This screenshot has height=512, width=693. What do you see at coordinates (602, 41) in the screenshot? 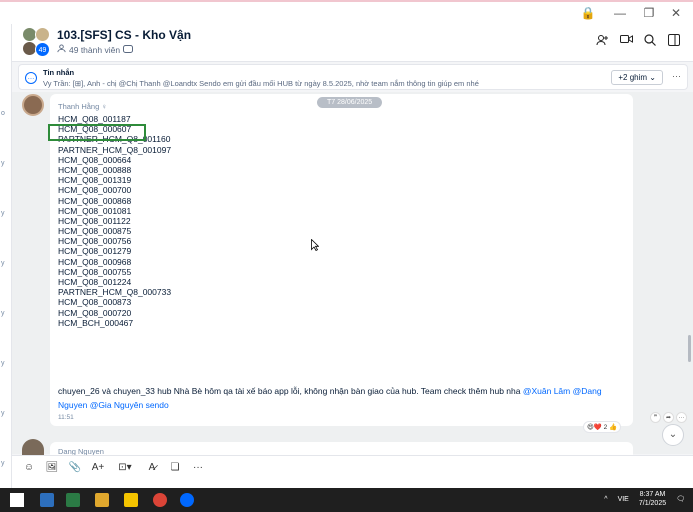
I see `add-member-icon` at bounding box center [602, 41].